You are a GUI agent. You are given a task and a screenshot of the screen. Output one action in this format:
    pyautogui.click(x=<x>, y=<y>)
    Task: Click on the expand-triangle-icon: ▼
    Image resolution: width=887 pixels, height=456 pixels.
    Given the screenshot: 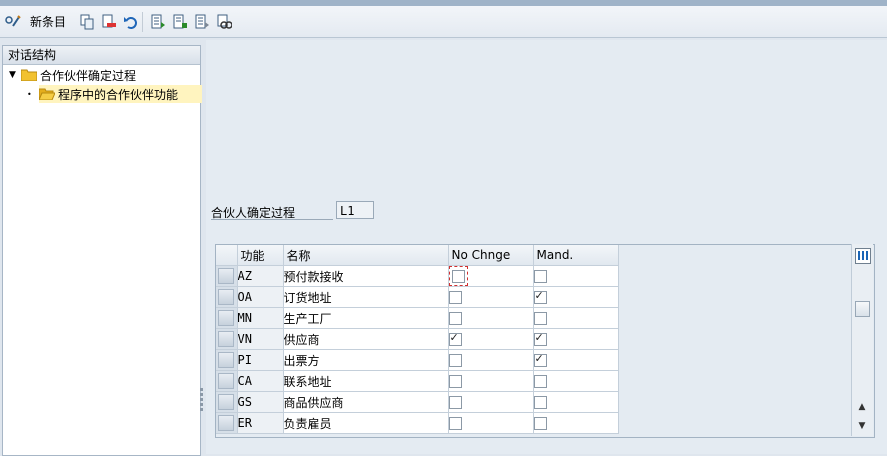 What is the action you would take?
    pyautogui.click(x=15, y=75)
    